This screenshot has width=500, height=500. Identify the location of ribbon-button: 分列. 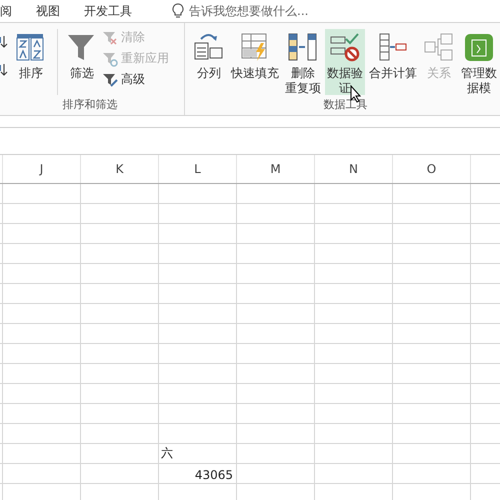
(209, 62).